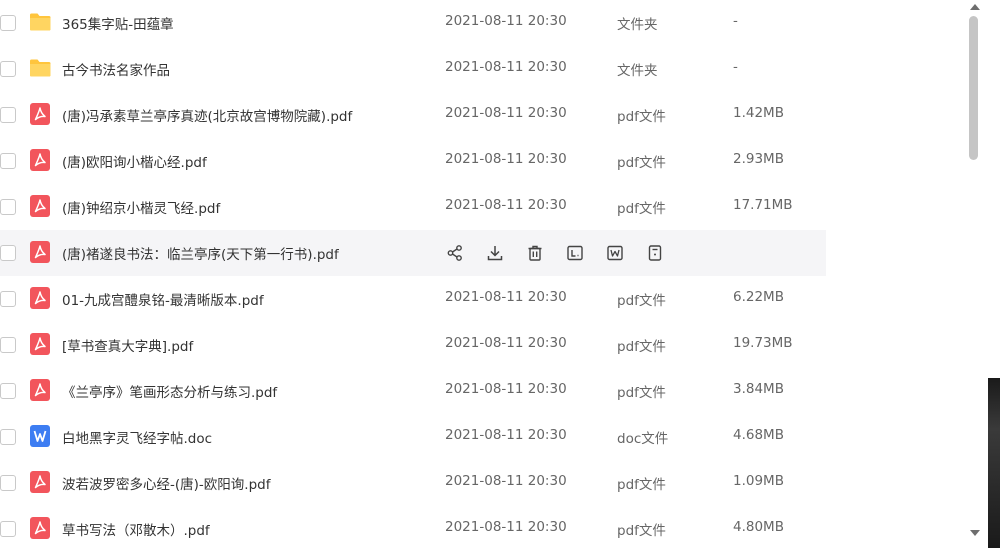 The height and width of the screenshot is (552, 1000). Describe the element at coordinates (169, 391) in the screenshot. I see `file-name: 《兰亭序》笔画形态分析与练习.pdf` at that location.